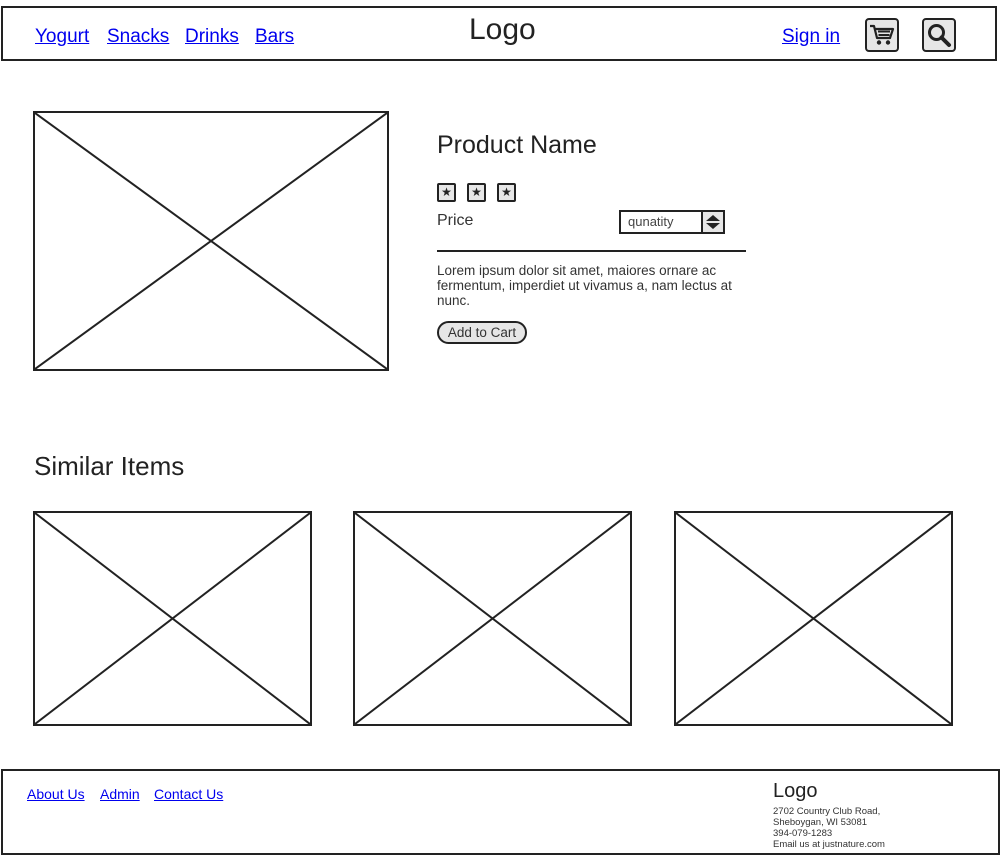 Image resolution: width=1002 pixels, height=855 pixels. What do you see at coordinates (517, 145) in the screenshot?
I see `product-name: Product Name` at bounding box center [517, 145].